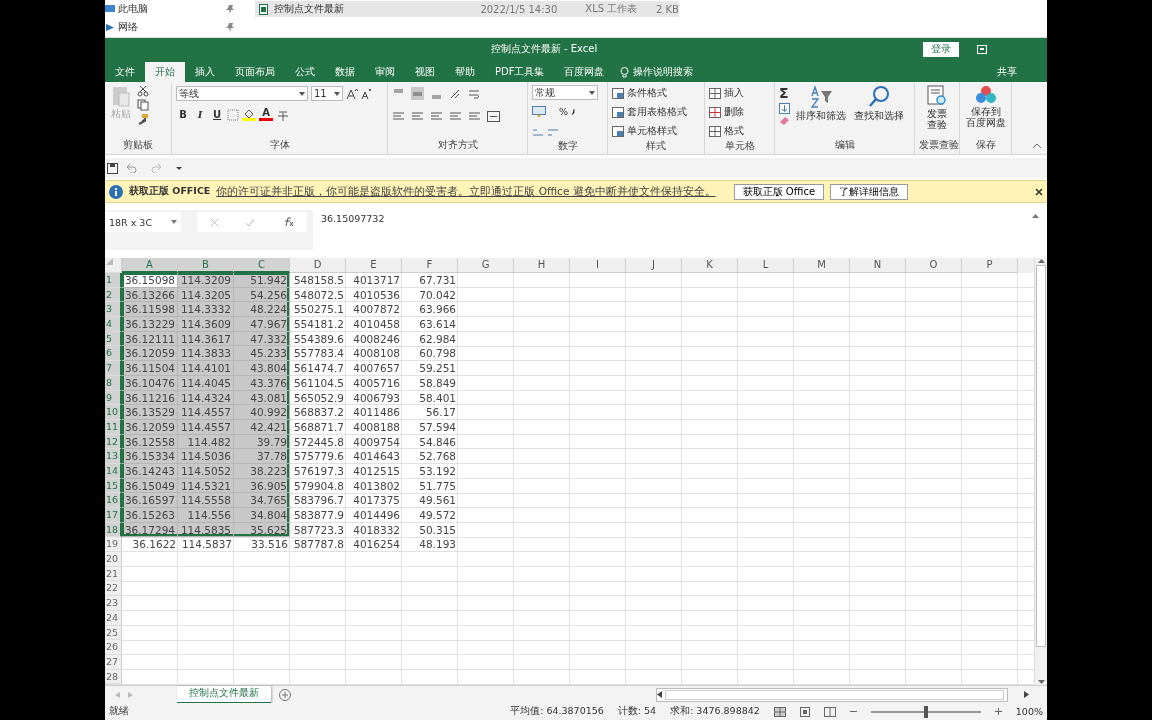  I want to click on ribbon-tab: PDF工具集, so click(520, 72).